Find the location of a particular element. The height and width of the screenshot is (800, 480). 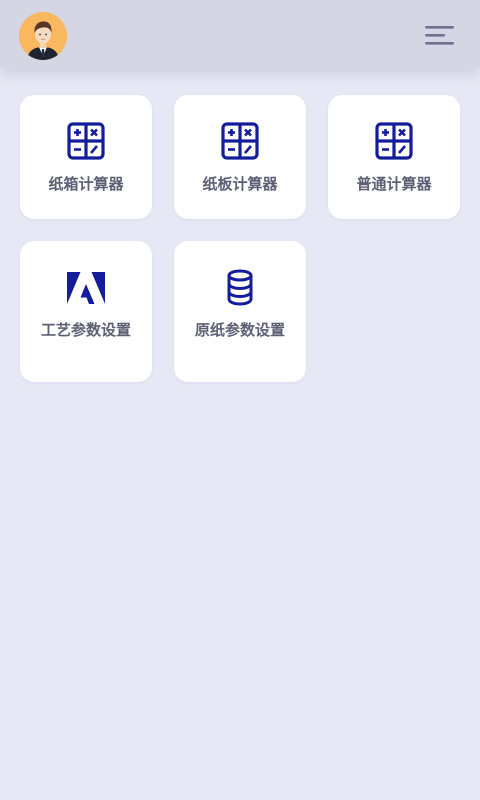

tile-label: 纸板计算器 is located at coordinates (240, 184).